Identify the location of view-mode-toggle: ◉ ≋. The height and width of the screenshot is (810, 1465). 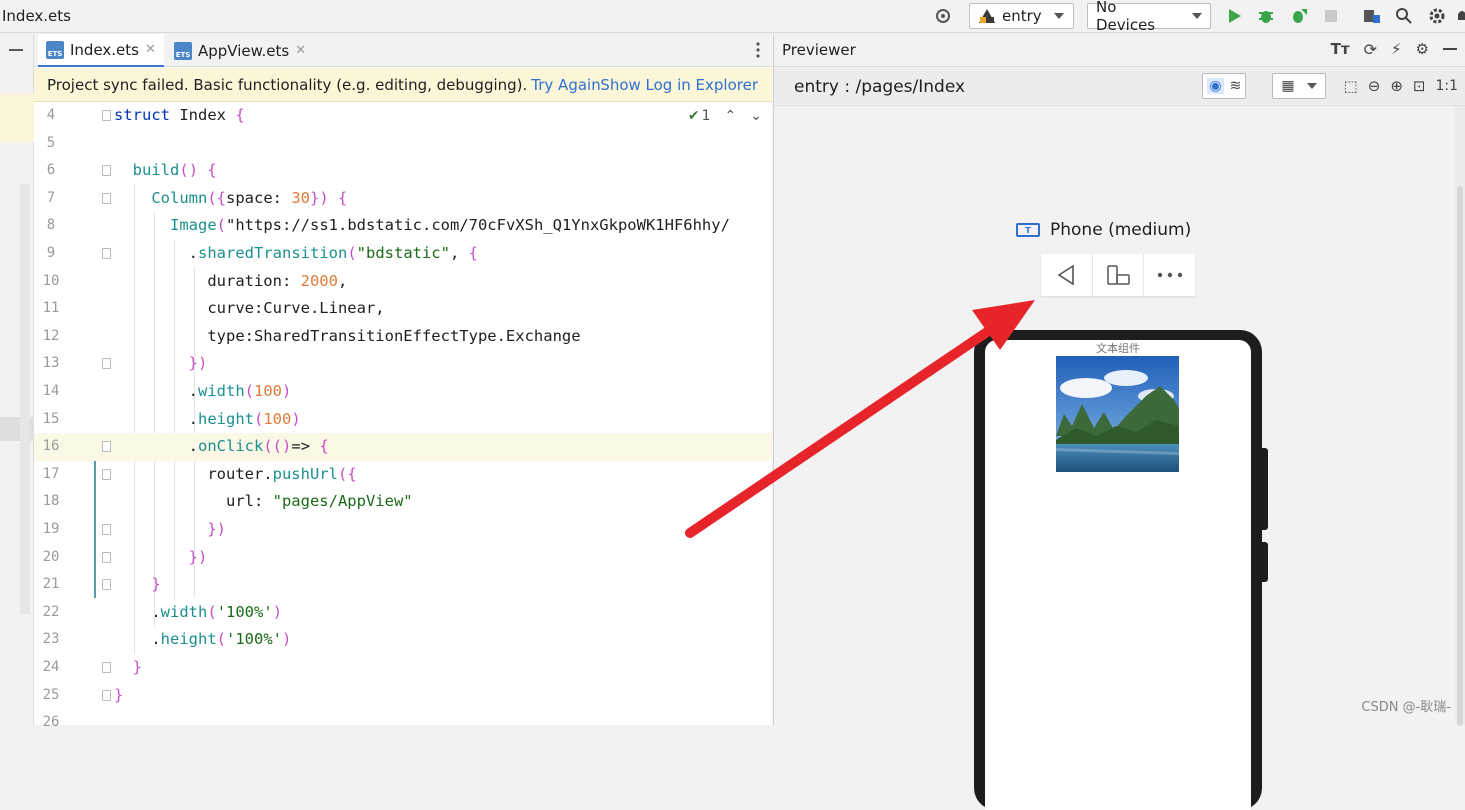
(1224, 86).